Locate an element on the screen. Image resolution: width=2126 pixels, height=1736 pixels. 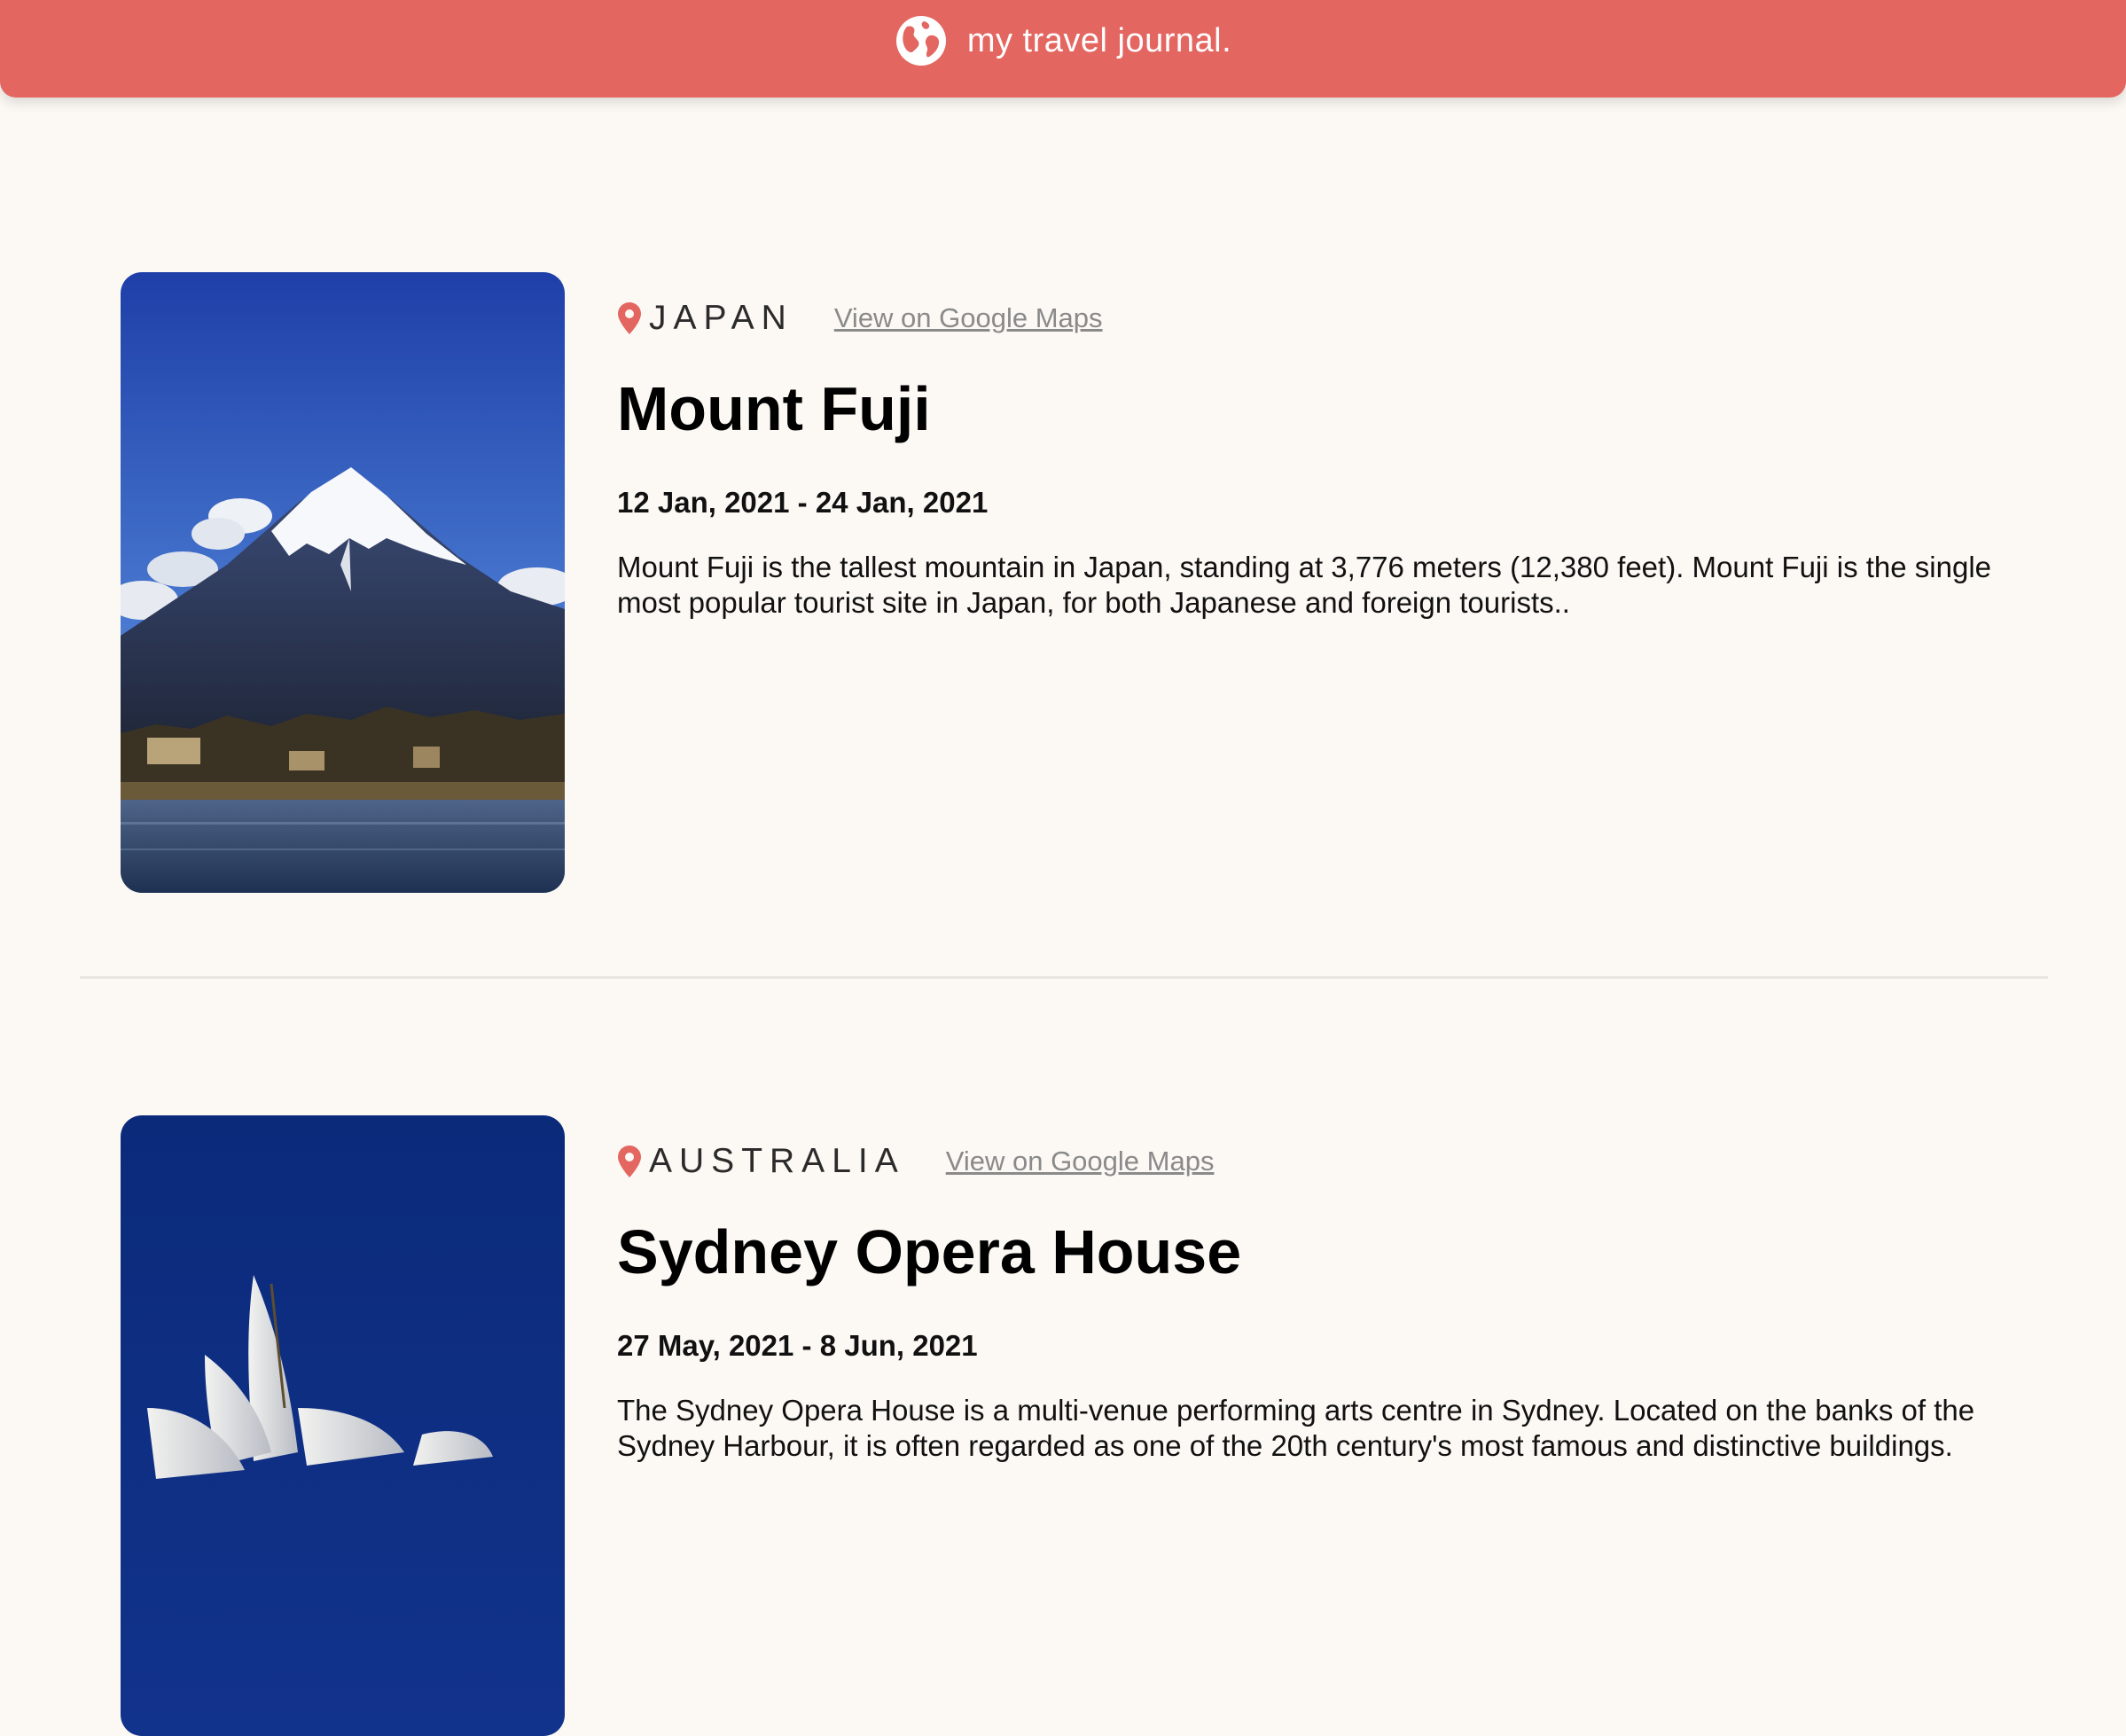
navbar-brand: my travel journal. is located at coordinates (1063, 40).